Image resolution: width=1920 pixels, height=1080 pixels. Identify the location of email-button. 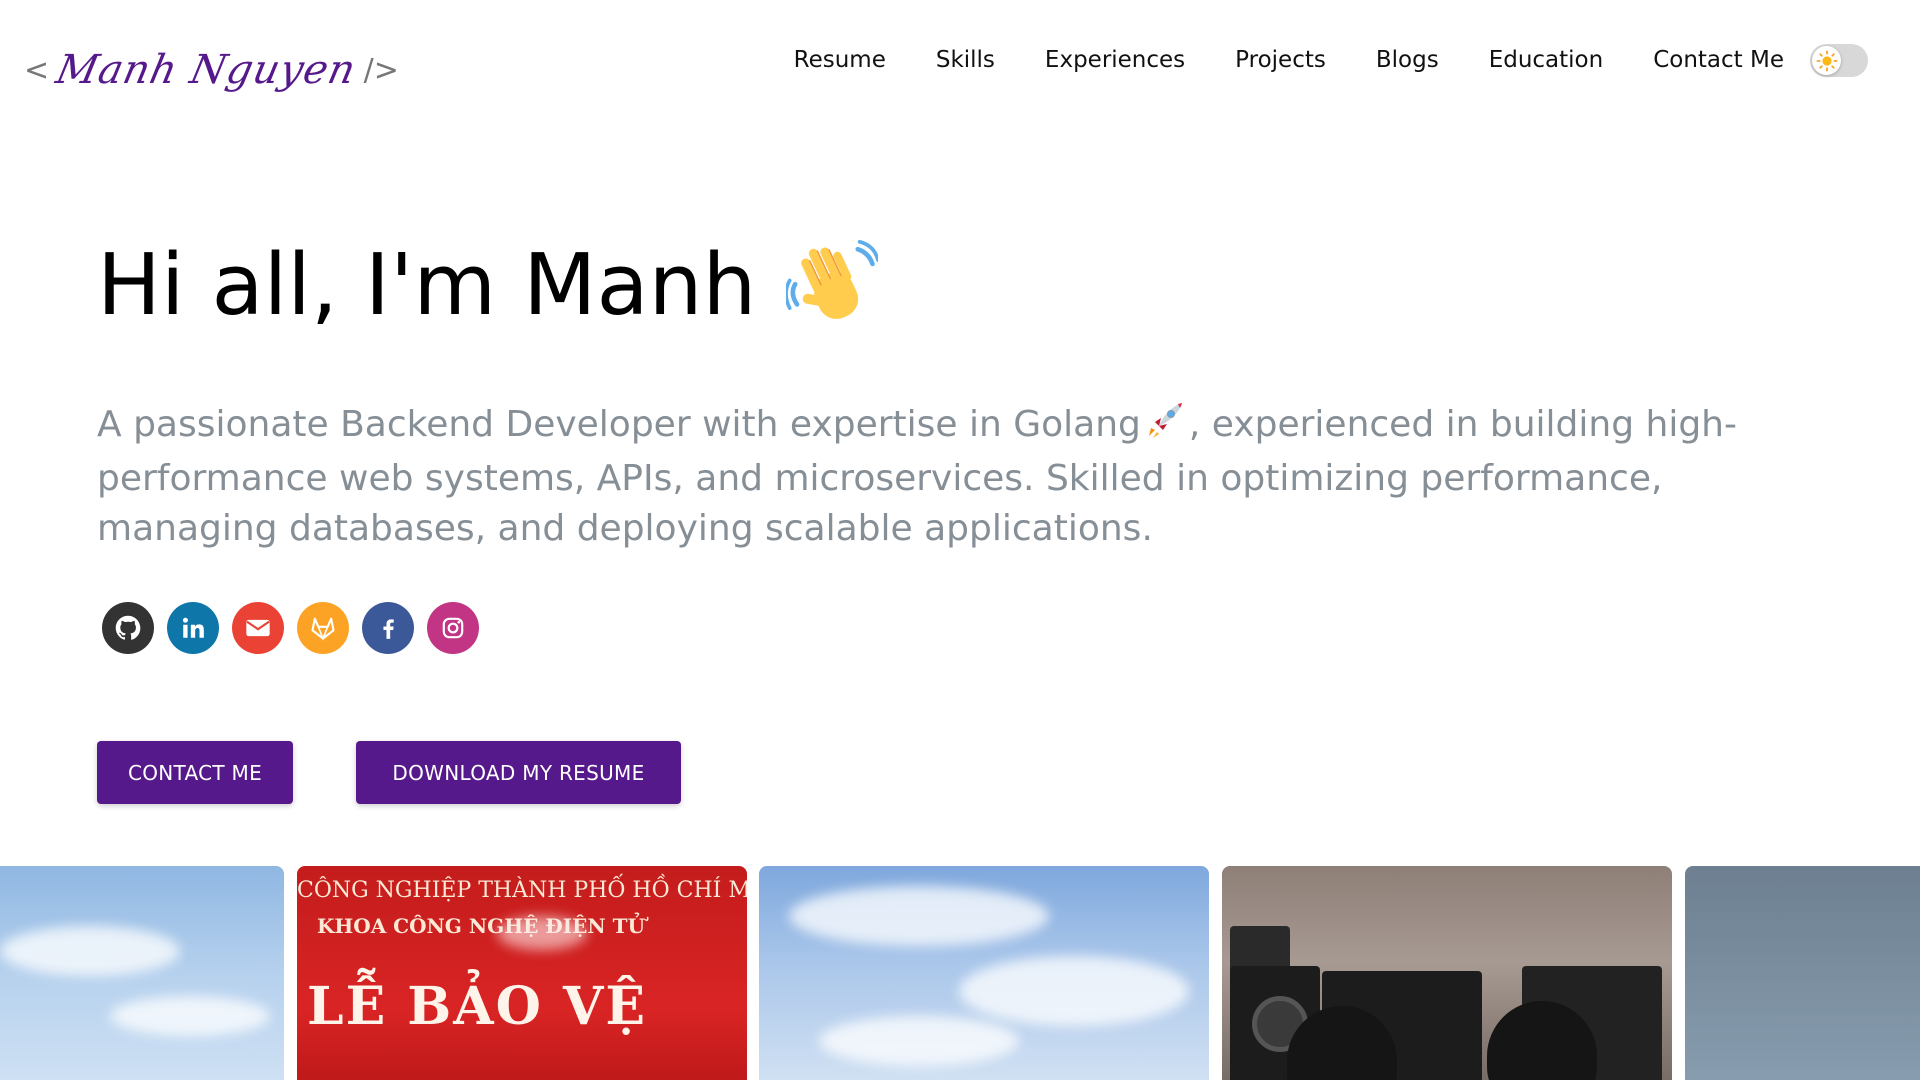
(258, 628).